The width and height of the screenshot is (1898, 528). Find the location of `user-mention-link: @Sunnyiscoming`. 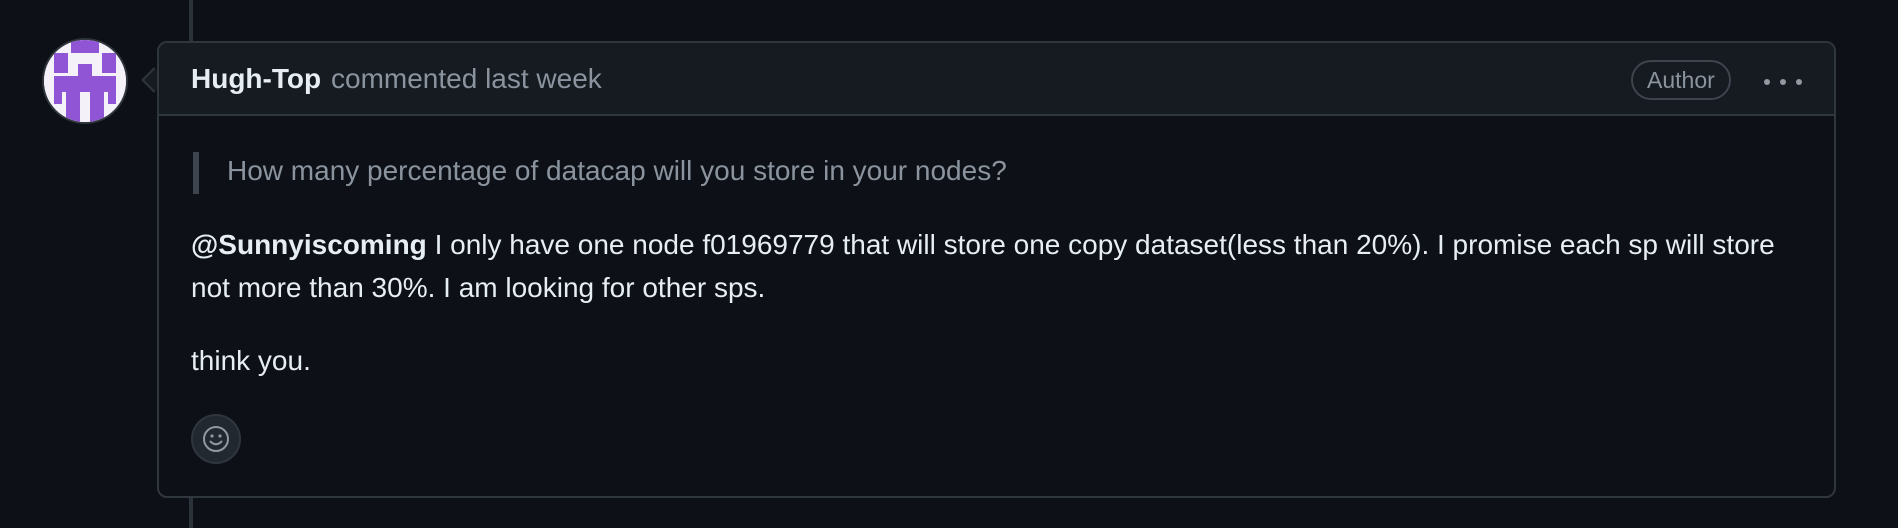

user-mention-link: @Sunnyiscoming is located at coordinates (309, 244).